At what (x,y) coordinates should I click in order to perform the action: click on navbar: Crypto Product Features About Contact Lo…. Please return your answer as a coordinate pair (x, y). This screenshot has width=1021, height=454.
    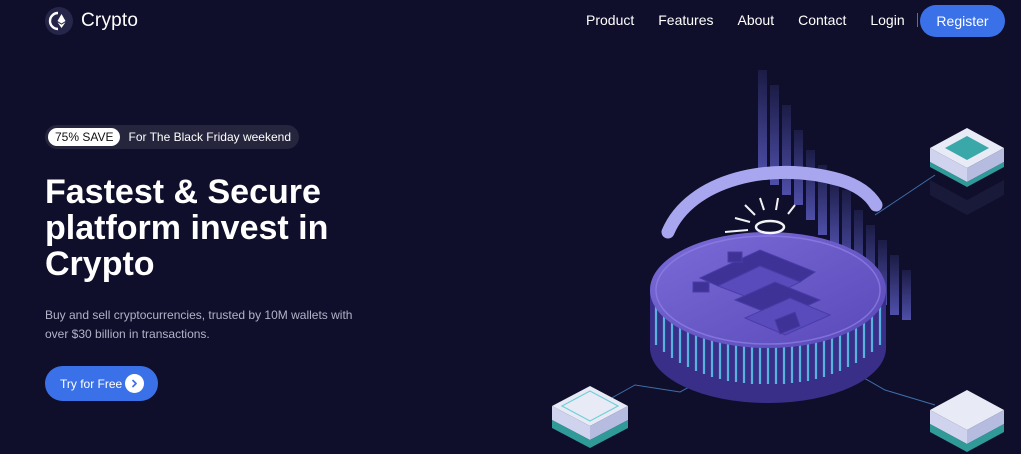
    Looking at the image, I should click on (510, 22).